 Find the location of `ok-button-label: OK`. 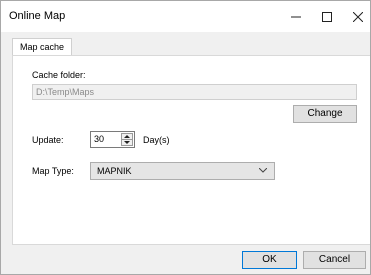

ok-button-label: OK is located at coordinates (269, 259).